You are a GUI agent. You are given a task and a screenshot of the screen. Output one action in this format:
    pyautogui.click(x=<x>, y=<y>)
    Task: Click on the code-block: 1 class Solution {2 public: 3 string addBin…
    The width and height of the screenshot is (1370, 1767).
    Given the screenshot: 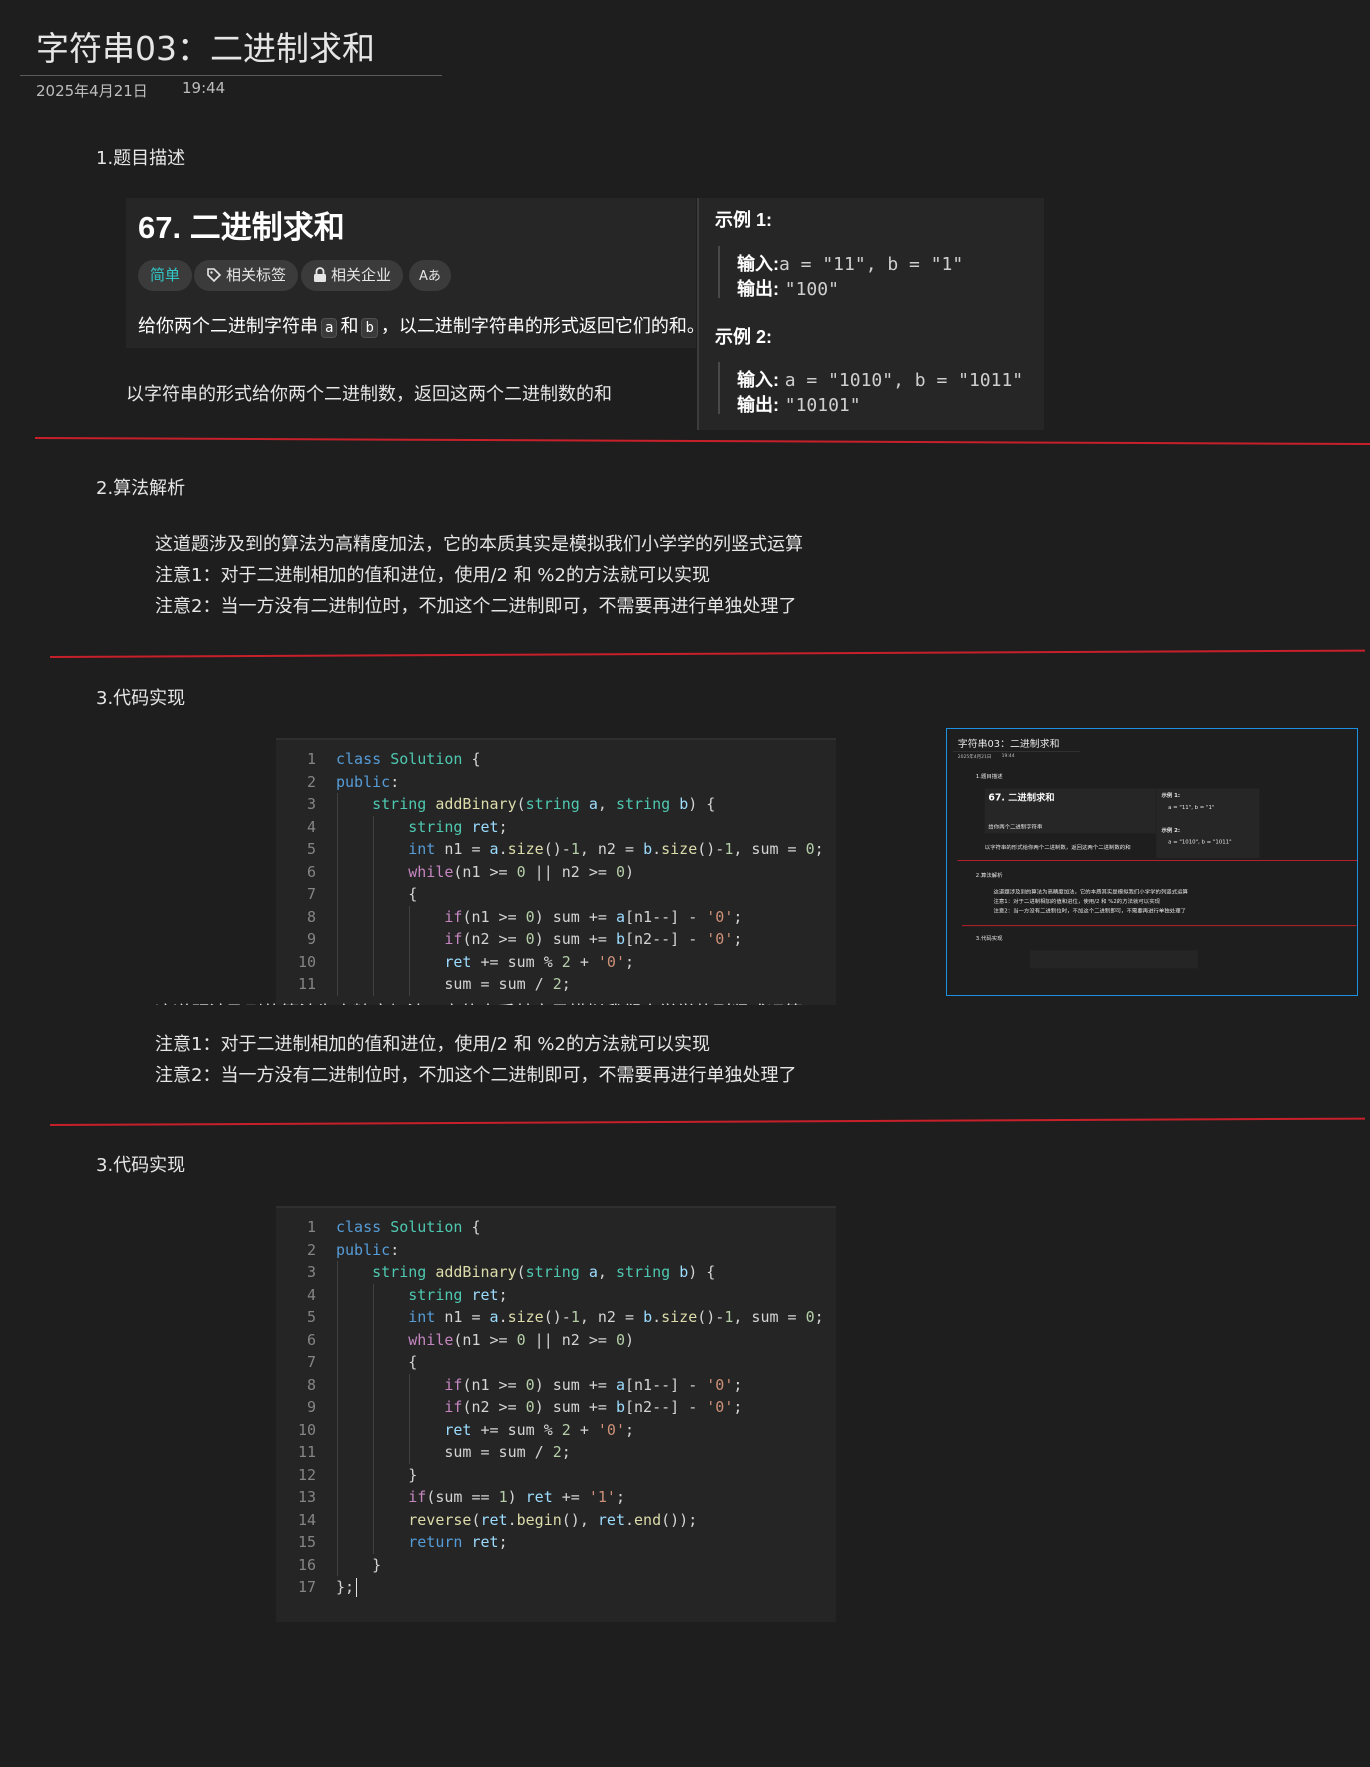 What is the action you would take?
    pyautogui.click(x=556, y=872)
    